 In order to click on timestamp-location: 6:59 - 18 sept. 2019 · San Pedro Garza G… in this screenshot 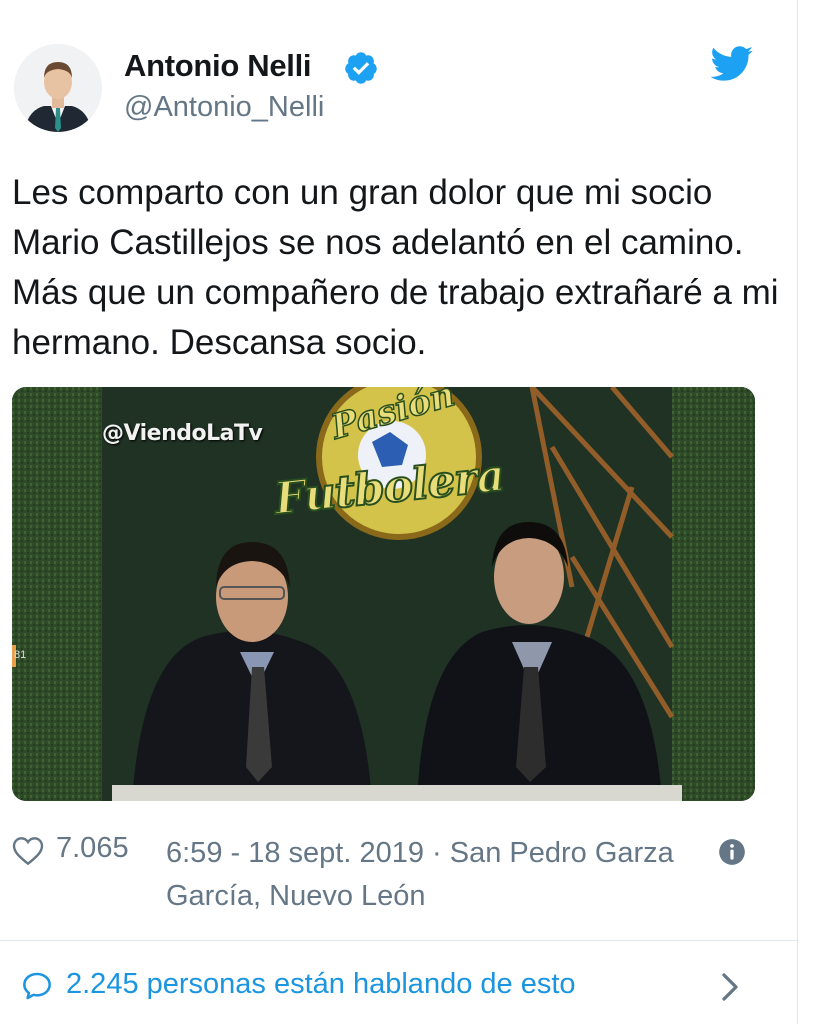, I will do `click(436, 875)`.